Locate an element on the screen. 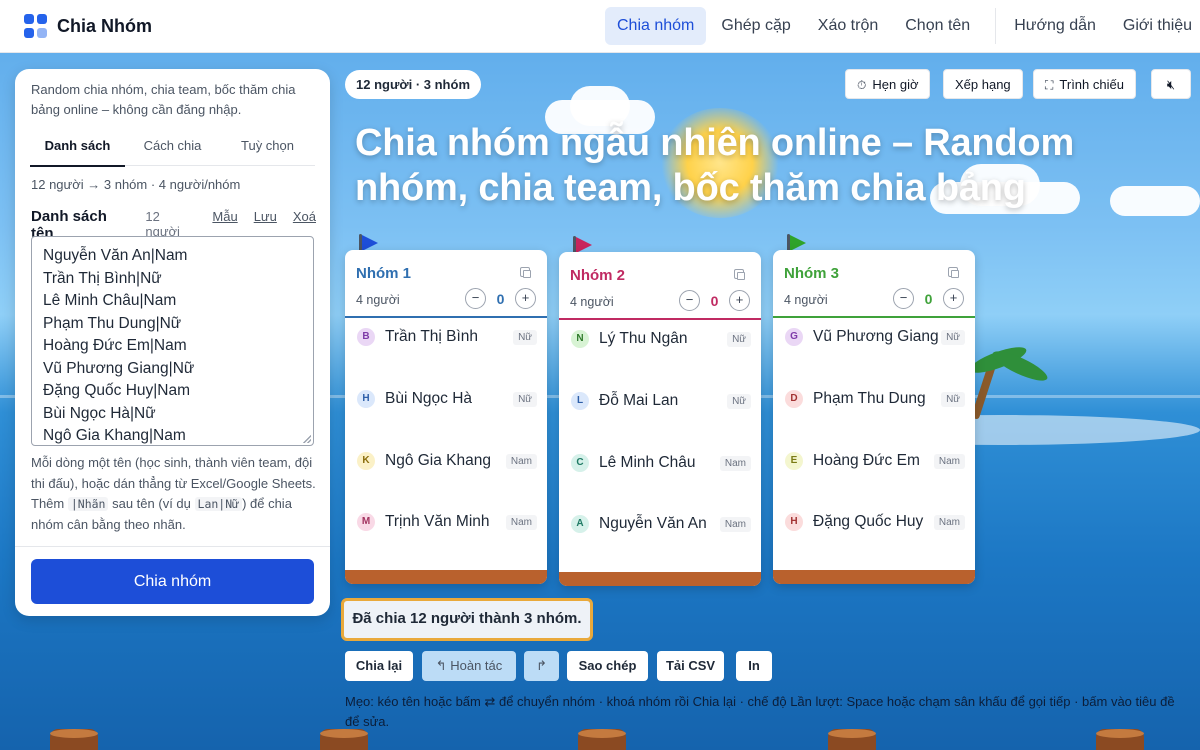 The height and width of the screenshot is (750, 1200). nav-item-xao-tron: Xáo trộn is located at coordinates (848, 26).